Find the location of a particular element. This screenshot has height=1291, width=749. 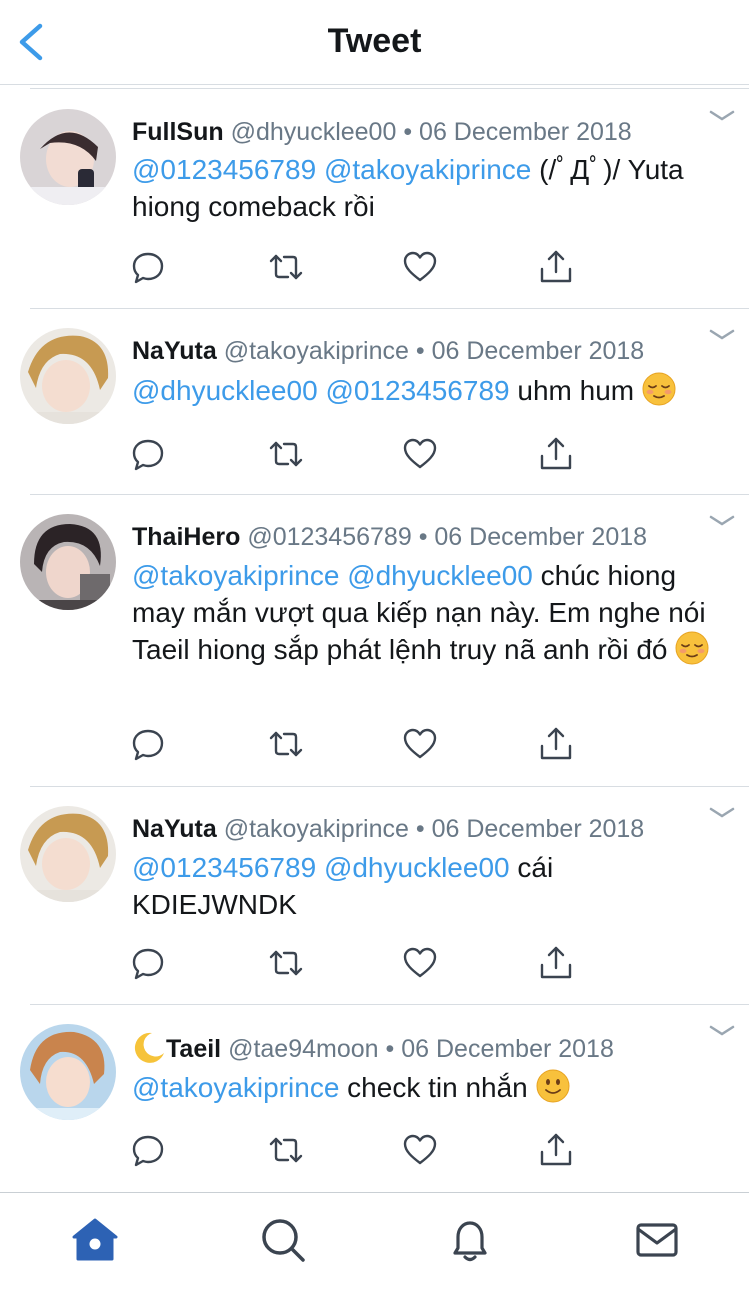

tab-messages is located at coordinates (657, 1240).